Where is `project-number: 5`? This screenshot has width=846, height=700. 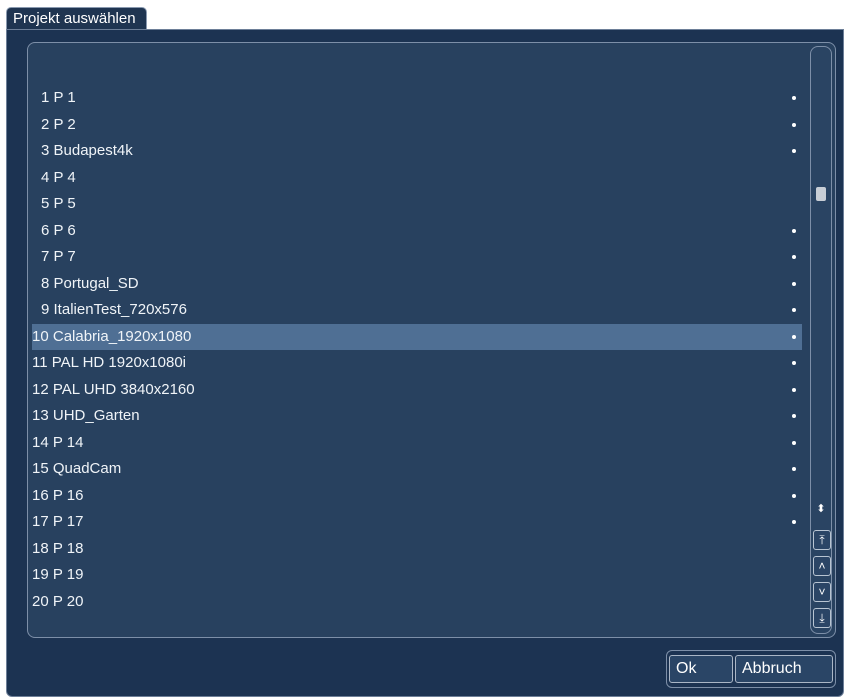 project-number: 5 is located at coordinates (45, 203).